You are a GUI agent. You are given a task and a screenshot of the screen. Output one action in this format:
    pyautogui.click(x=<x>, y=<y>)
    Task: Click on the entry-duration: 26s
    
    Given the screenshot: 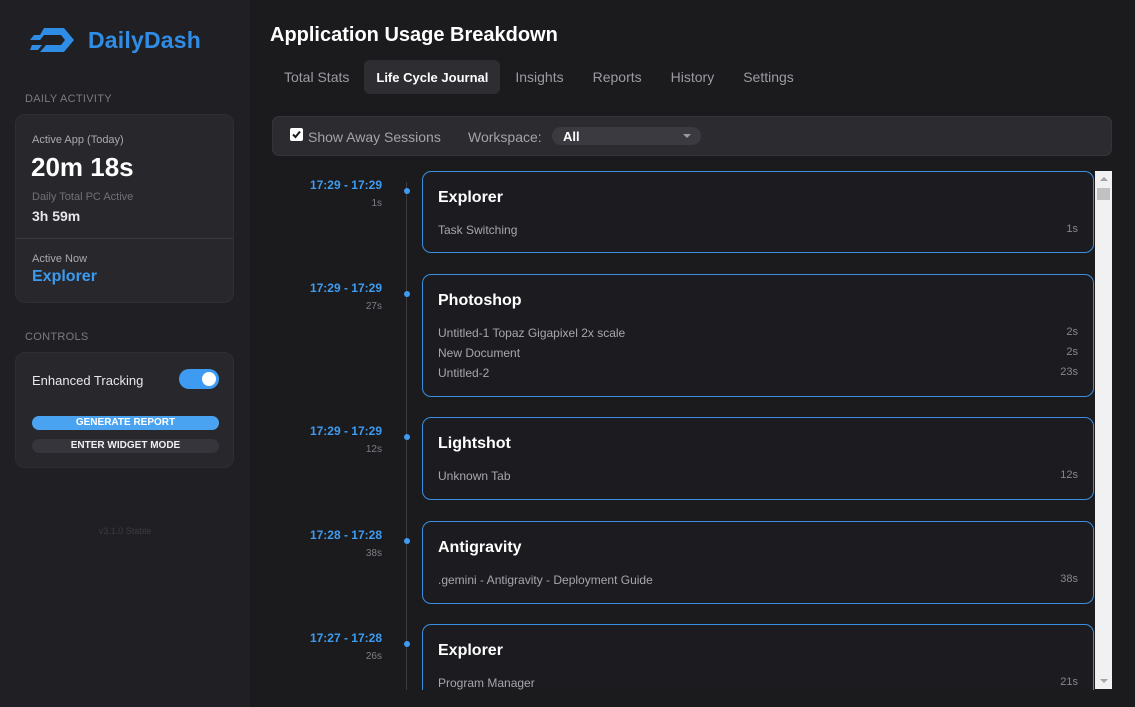 What is the action you would take?
    pyautogui.click(x=373, y=656)
    